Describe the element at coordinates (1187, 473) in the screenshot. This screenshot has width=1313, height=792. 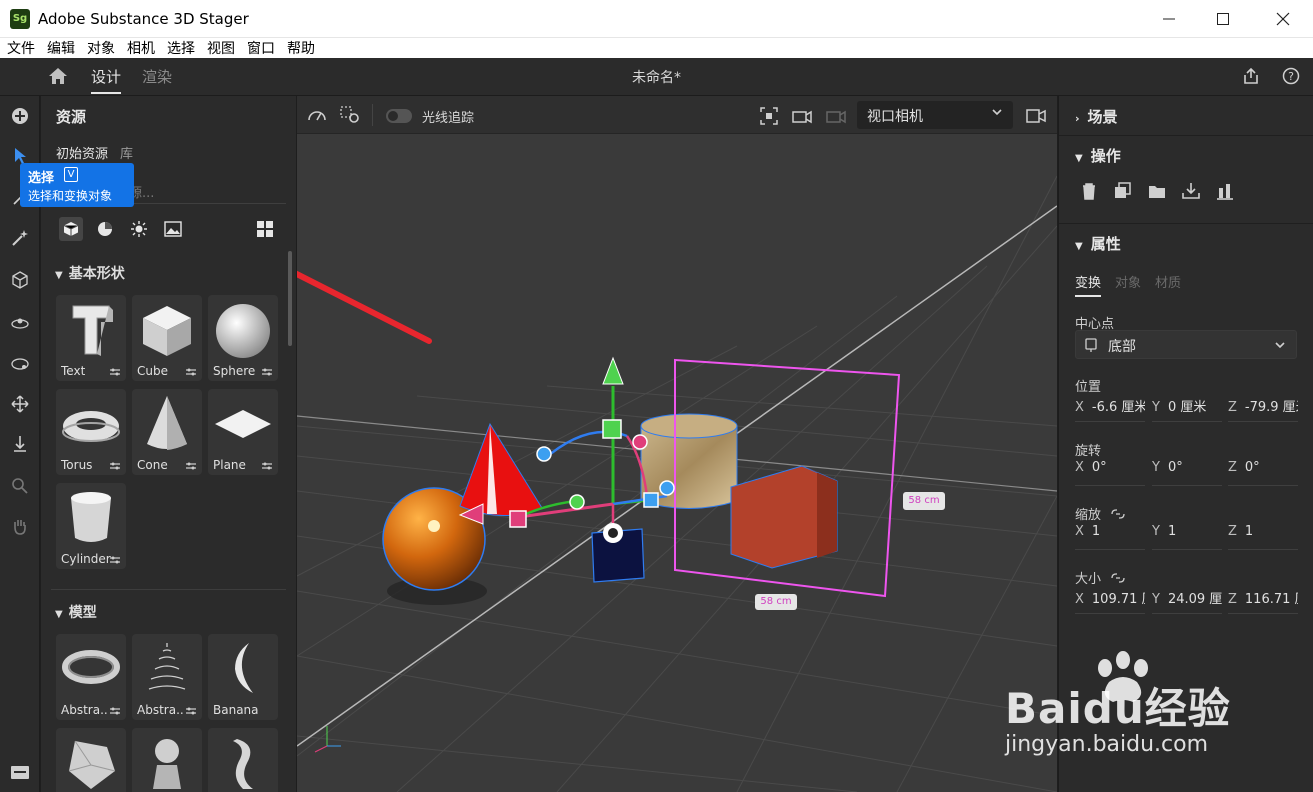
I see `rotation-y-field: Y 0°` at that location.